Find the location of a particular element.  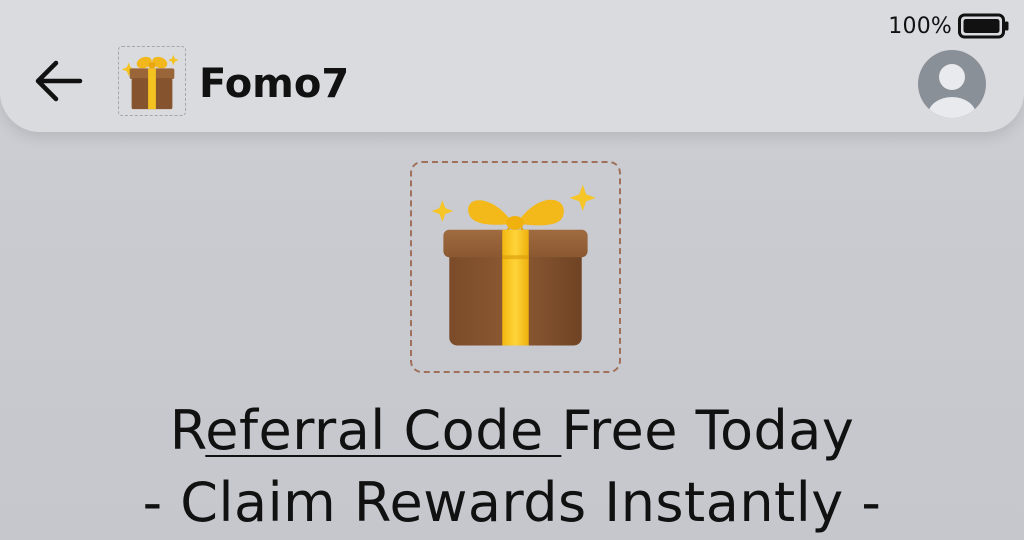

arrow-left-icon is located at coordinates (59, 81).